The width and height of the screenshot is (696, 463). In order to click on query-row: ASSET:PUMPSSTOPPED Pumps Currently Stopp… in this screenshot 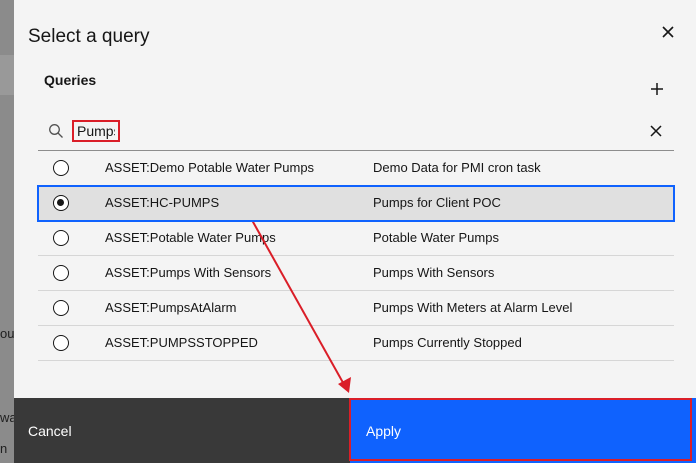, I will do `click(356, 343)`.